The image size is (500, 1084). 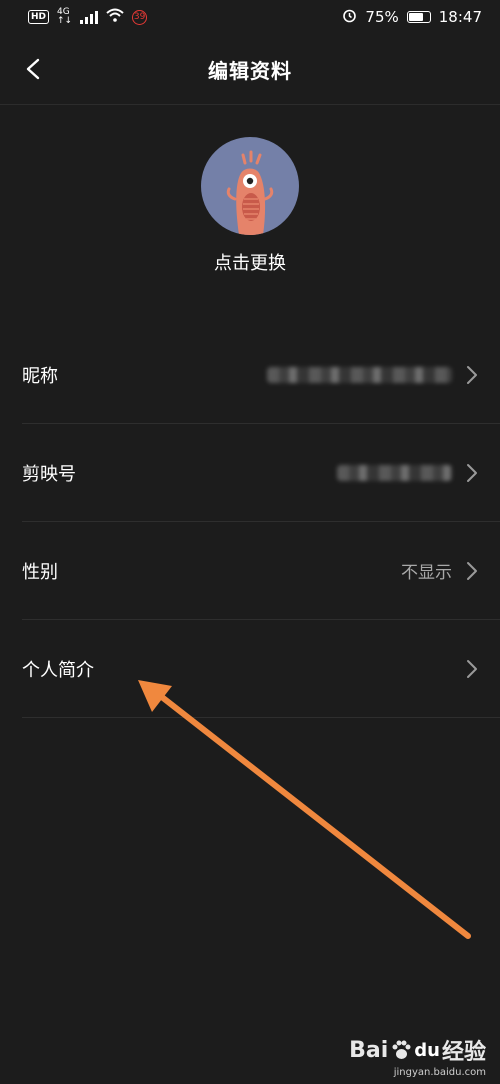 I want to click on status-bar: HD 4G ↑↓ 39 75% 18:47, so click(x=250, y=17).